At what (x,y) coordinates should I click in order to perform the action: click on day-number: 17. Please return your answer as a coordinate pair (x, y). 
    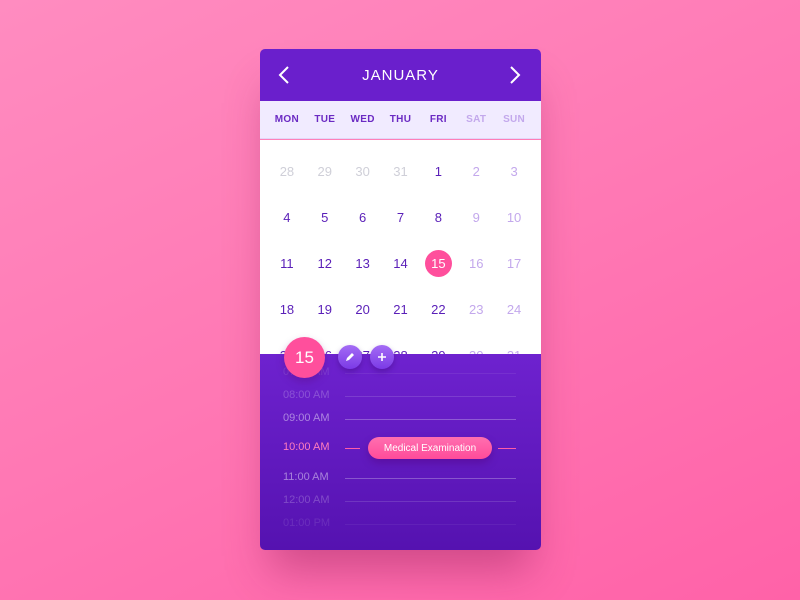
    Looking at the image, I should click on (514, 263).